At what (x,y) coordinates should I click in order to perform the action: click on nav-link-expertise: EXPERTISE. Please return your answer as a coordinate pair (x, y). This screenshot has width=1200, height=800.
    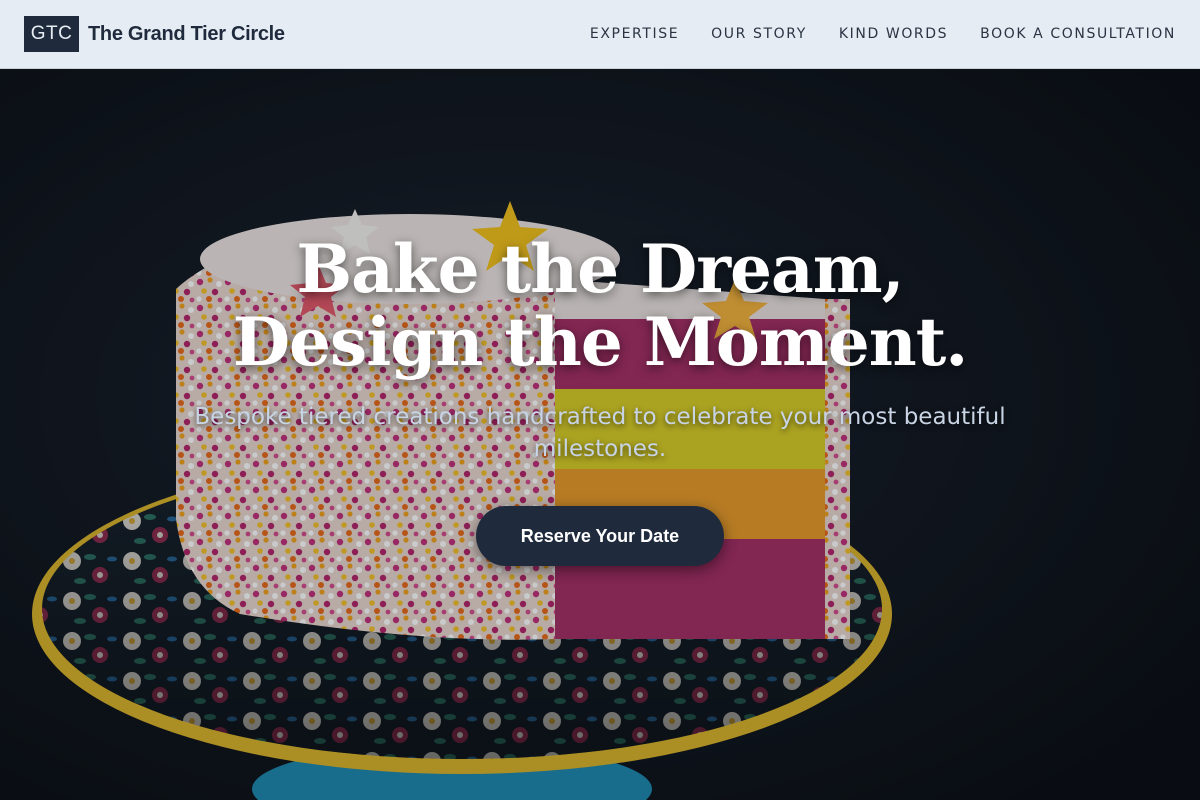
    Looking at the image, I should click on (634, 34).